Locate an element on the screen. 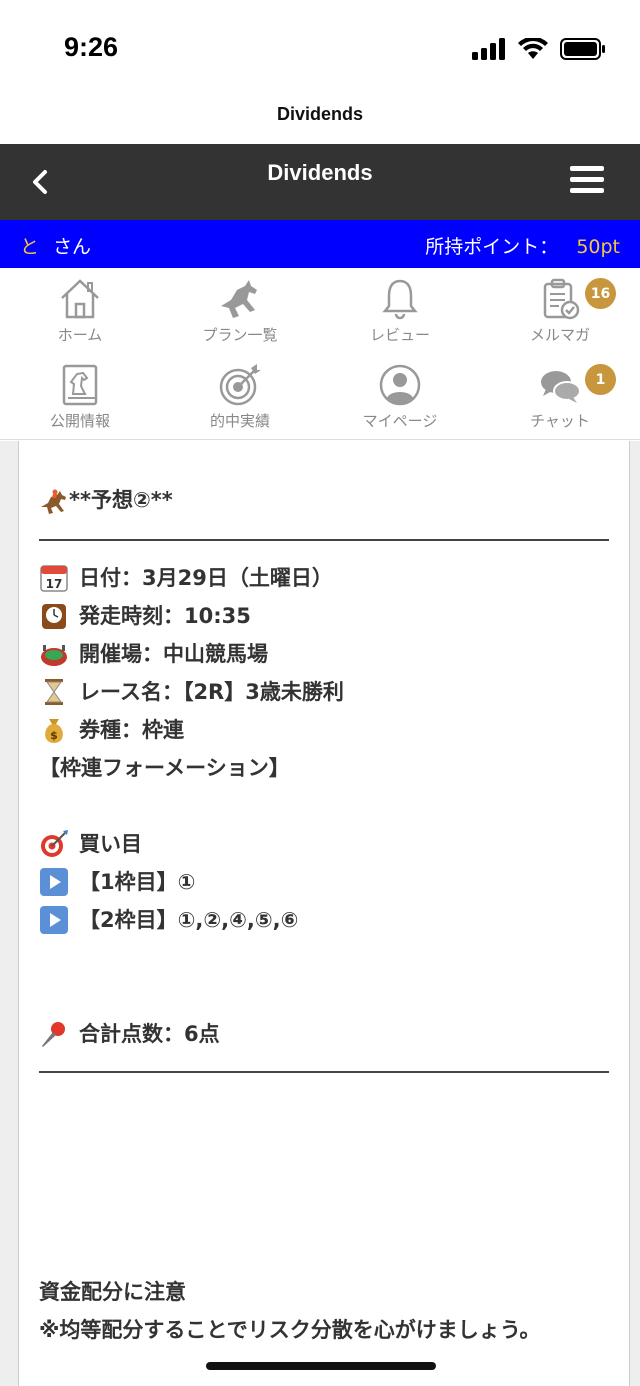 This screenshot has width=640, height=1386. nav-label: レビュー is located at coordinates (399, 335).